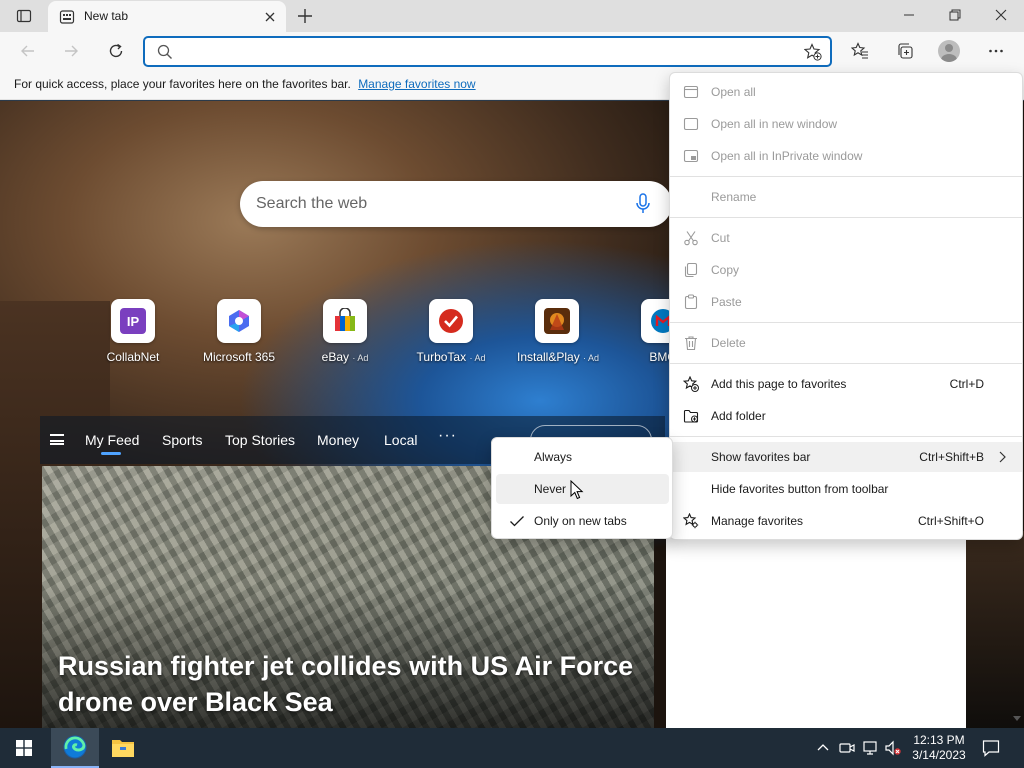 The width and height of the screenshot is (1024, 768). What do you see at coordinates (133, 321) in the screenshot?
I see `svg-text: IP` at bounding box center [133, 321].